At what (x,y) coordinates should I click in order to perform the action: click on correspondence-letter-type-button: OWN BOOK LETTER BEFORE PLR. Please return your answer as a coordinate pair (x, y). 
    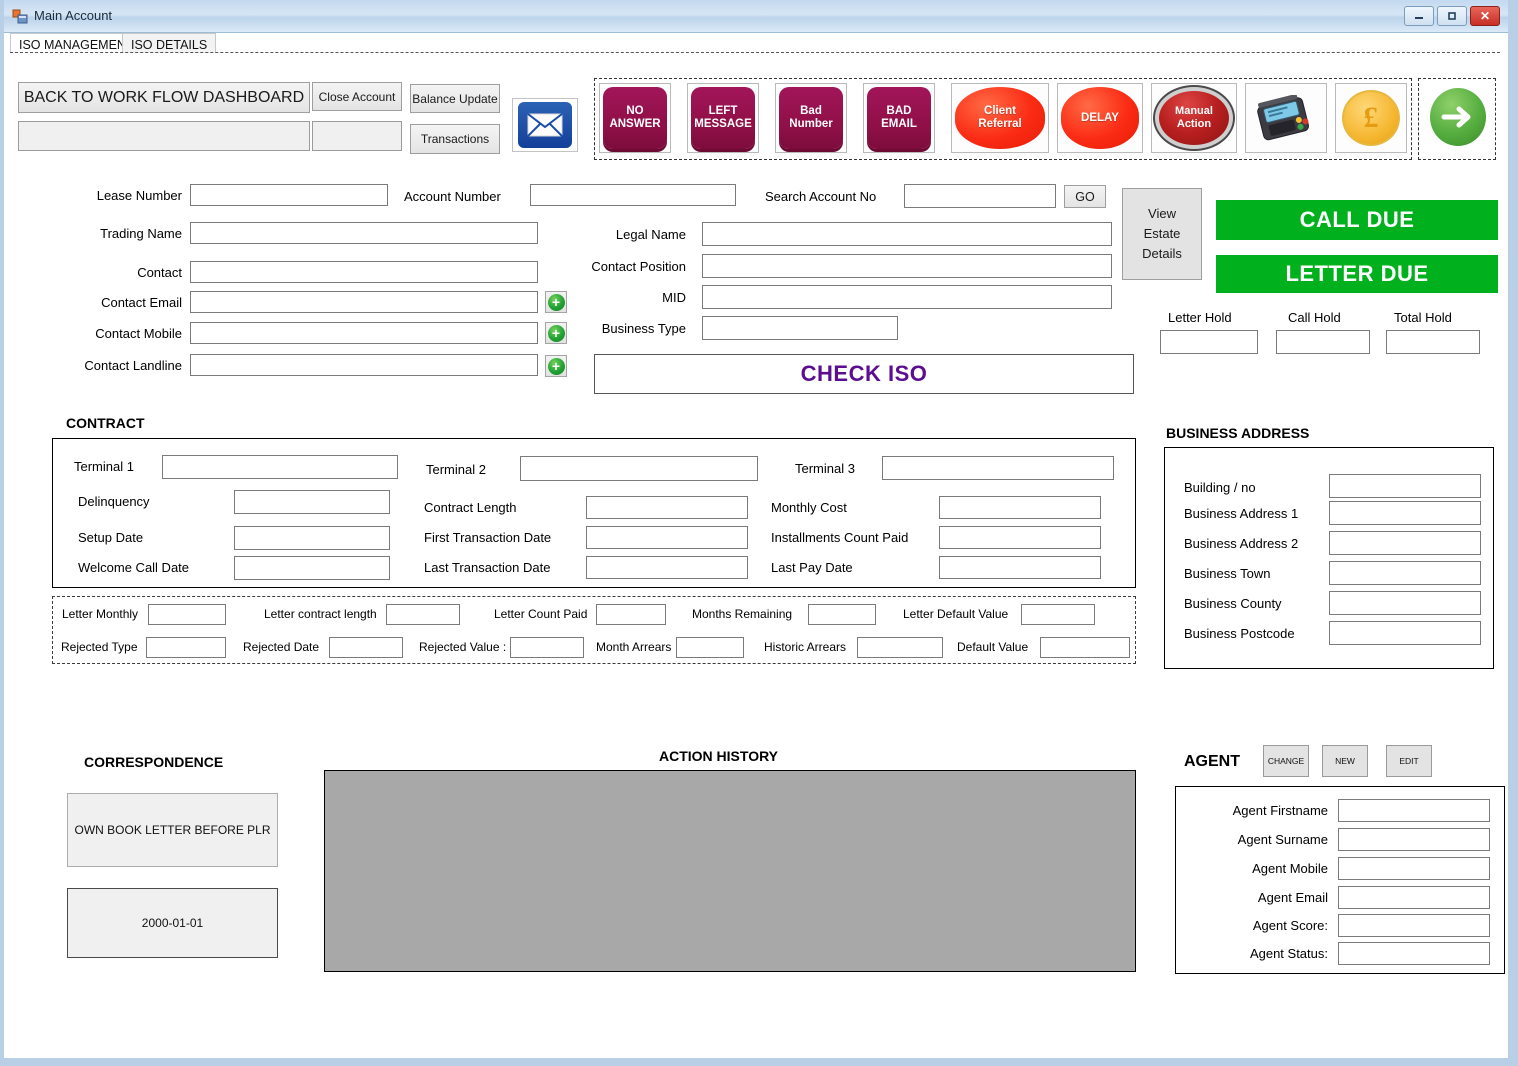
    Looking at the image, I should click on (172, 830).